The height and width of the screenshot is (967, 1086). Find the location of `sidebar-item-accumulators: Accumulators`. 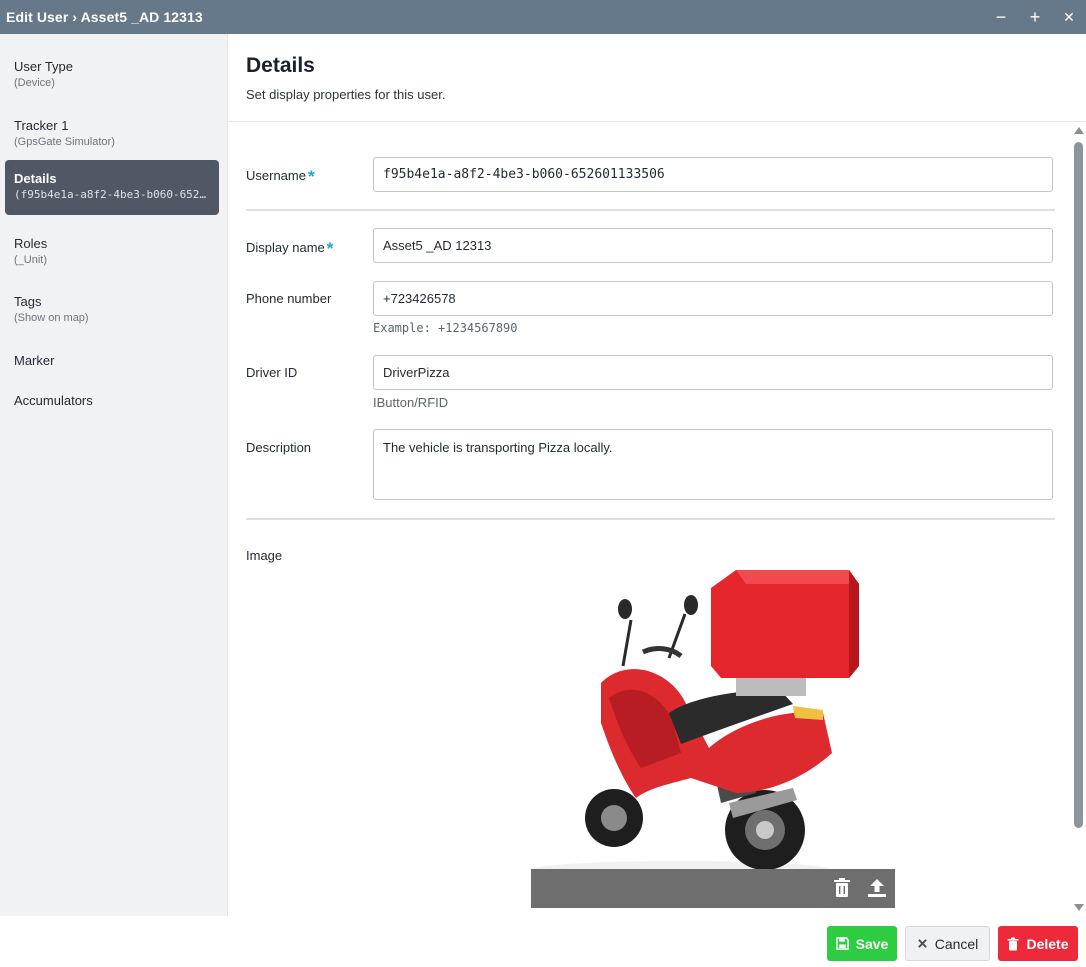

sidebar-item-accumulators: Accumulators is located at coordinates (112, 398).